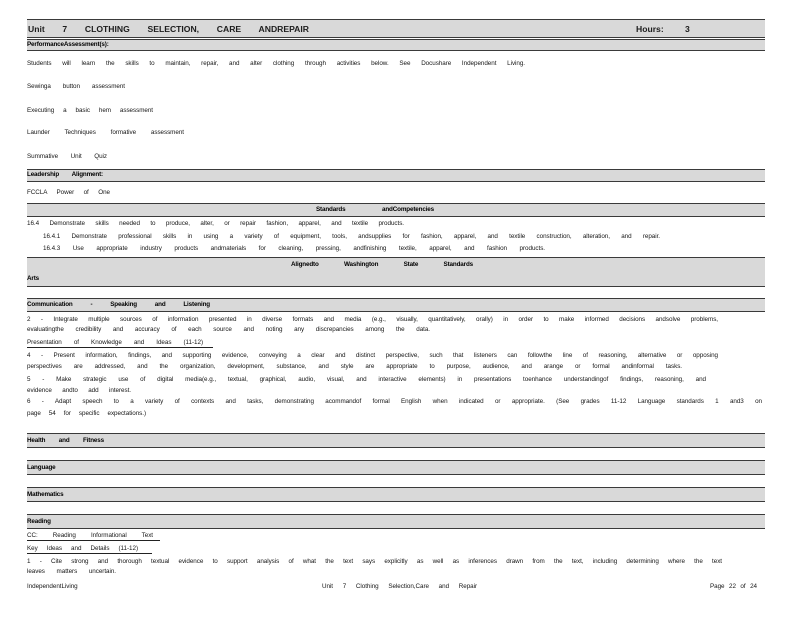  I want to click on subject-heading-mathematics: Mathematics, so click(45, 494).